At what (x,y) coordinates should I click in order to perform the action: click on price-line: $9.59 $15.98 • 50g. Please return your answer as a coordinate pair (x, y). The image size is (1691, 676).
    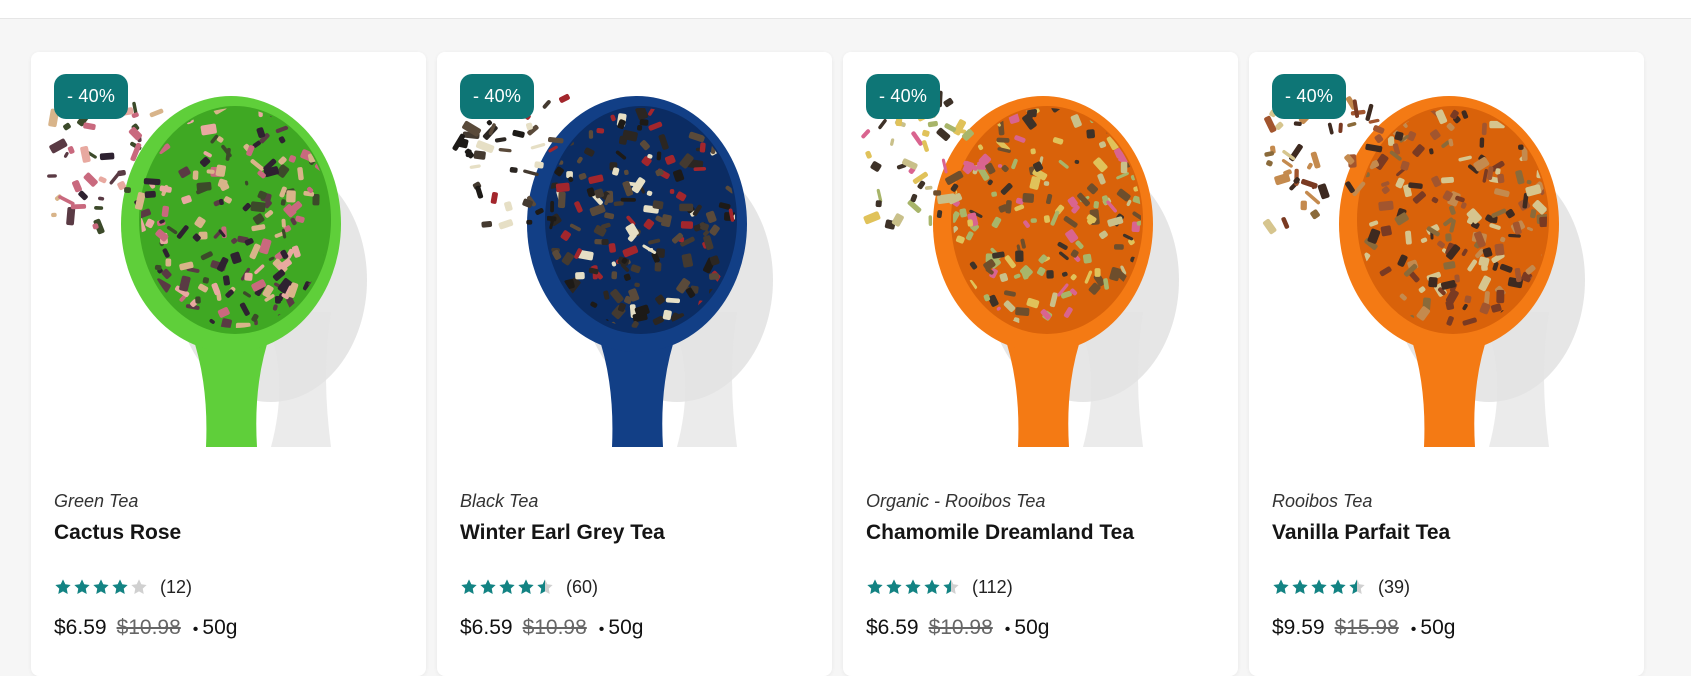
    Looking at the image, I should click on (1363, 628).